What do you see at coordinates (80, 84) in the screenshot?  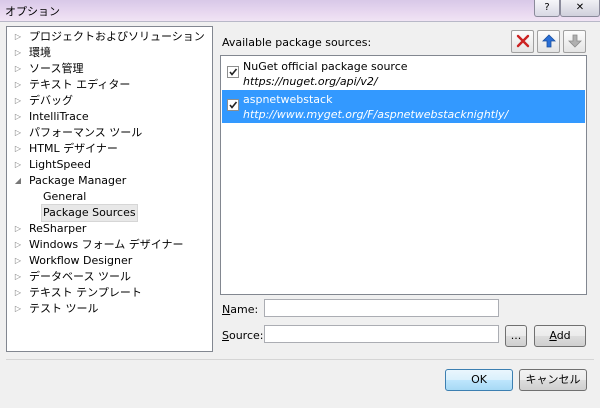 I see `tree-item-label: テキスト エディター` at bounding box center [80, 84].